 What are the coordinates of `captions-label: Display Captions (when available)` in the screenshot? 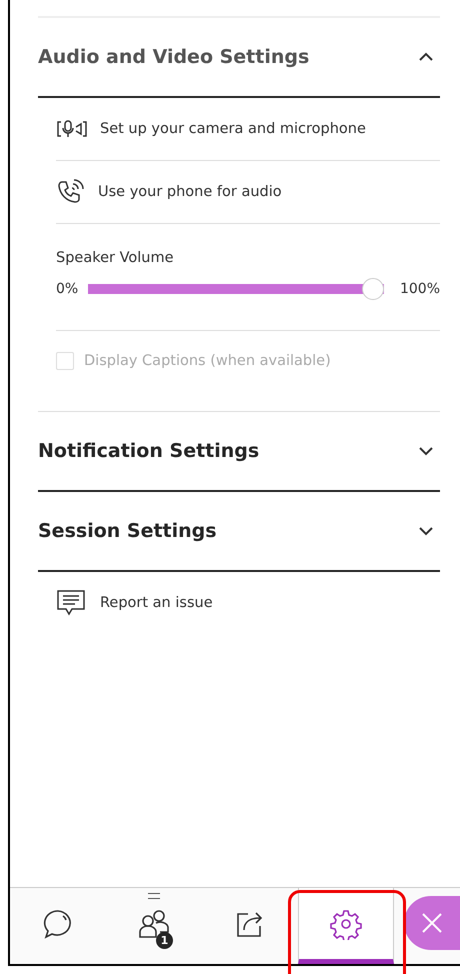 It's located at (207, 361).